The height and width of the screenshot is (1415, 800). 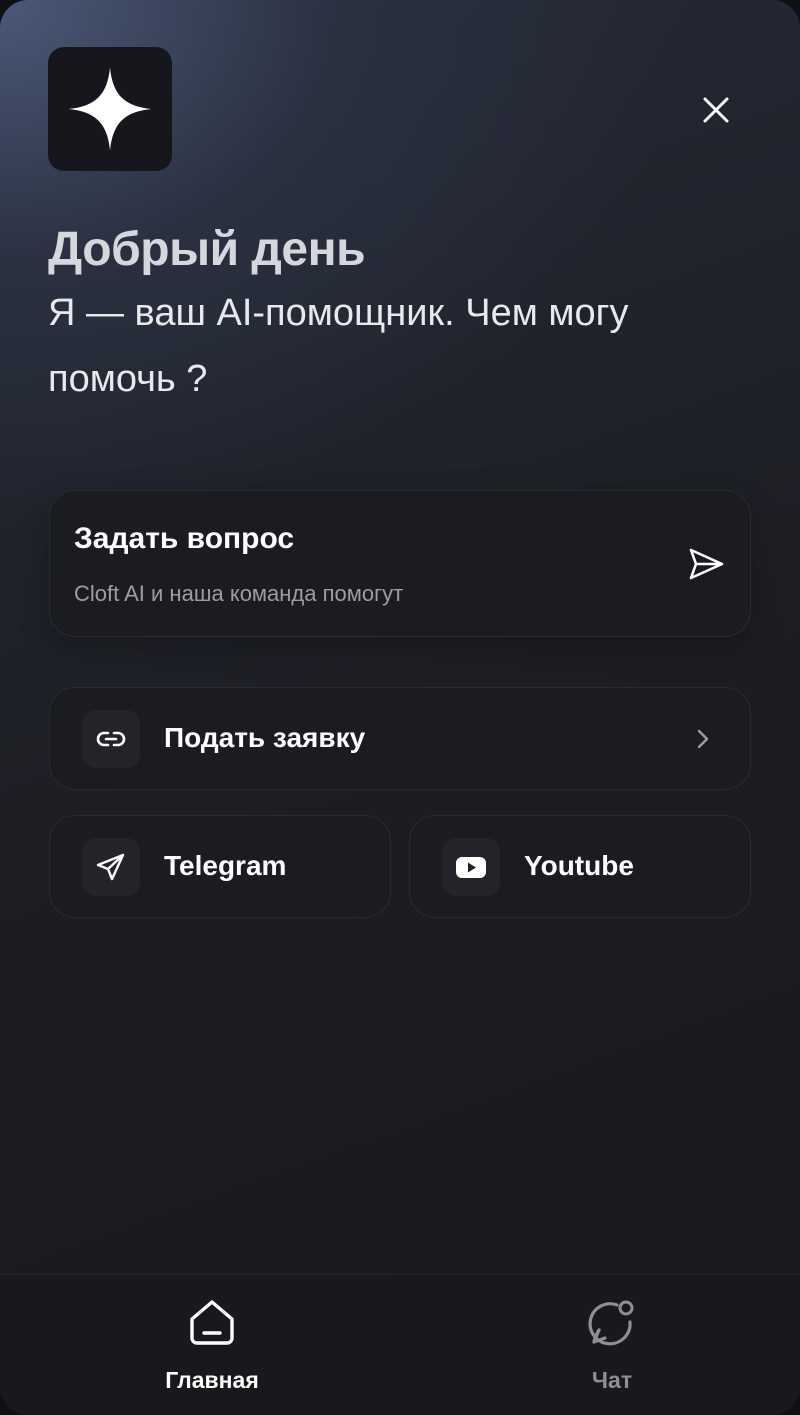 What do you see at coordinates (612, 1380) in the screenshot?
I see `nav-chat-label: Чат` at bounding box center [612, 1380].